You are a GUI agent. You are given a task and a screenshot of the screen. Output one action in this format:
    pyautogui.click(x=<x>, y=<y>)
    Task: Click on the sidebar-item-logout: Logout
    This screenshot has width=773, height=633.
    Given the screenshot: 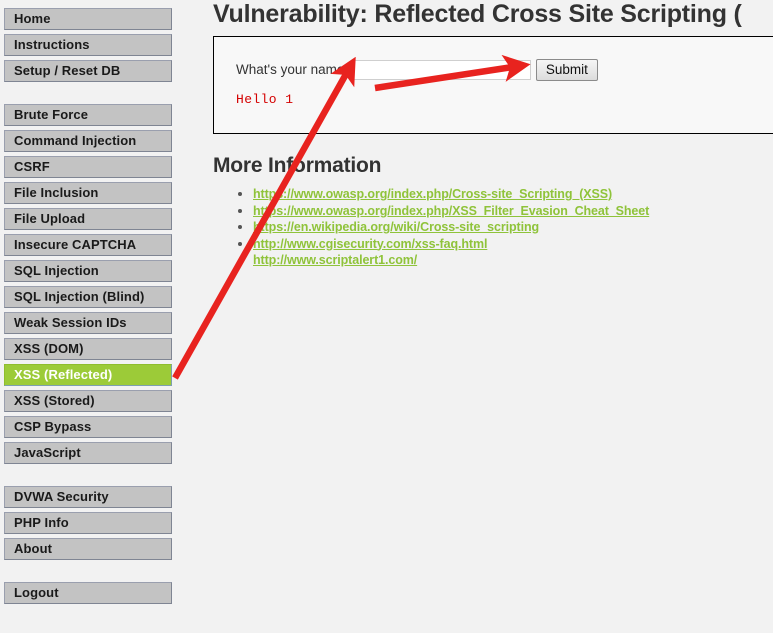 What is the action you would take?
    pyautogui.click(x=88, y=593)
    